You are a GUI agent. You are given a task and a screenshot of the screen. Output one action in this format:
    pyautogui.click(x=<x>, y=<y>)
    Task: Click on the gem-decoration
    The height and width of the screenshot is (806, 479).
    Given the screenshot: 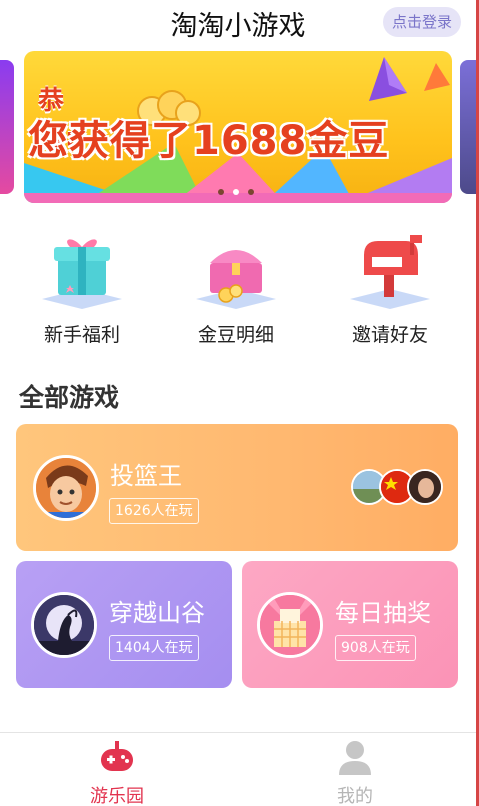 What is the action you would take?
    pyautogui.click(x=388, y=79)
    